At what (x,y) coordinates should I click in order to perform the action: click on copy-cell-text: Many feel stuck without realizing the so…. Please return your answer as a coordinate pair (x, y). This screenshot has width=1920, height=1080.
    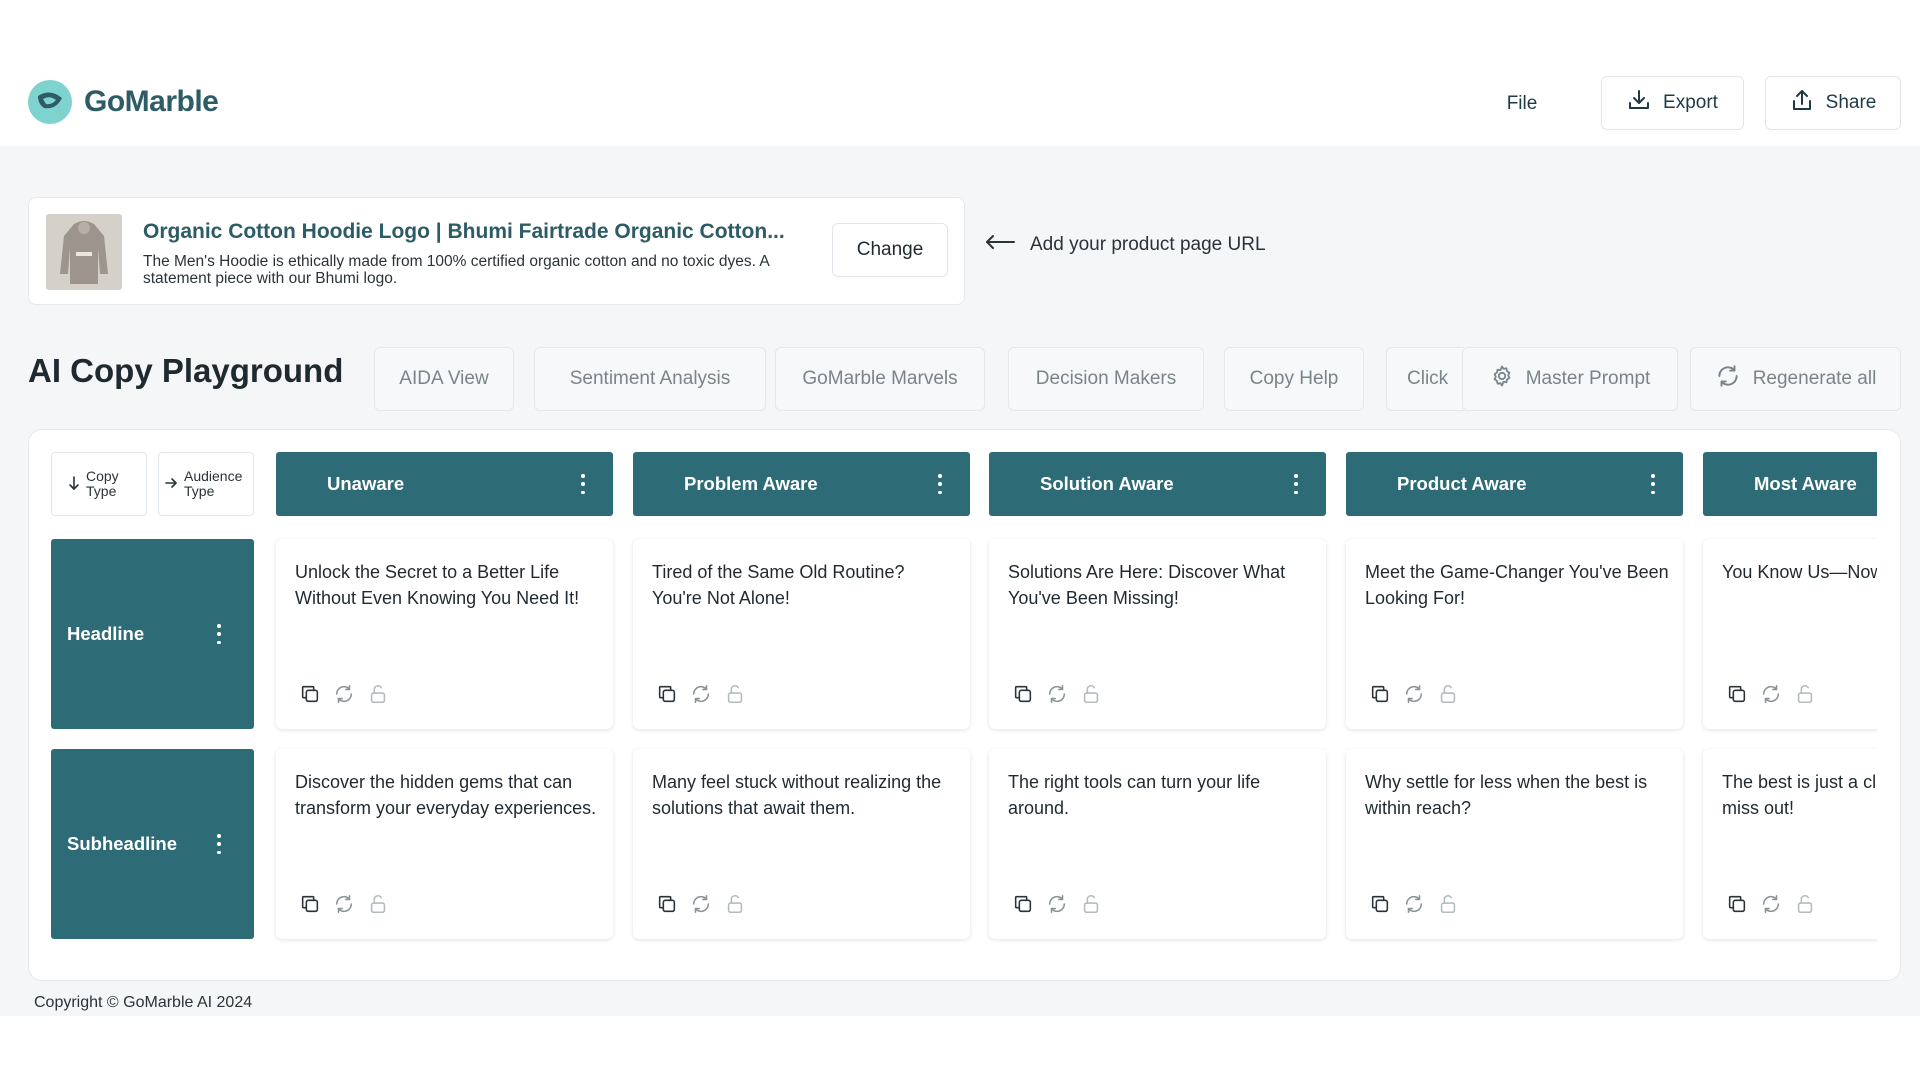
    Looking at the image, I should click on (804, 795).